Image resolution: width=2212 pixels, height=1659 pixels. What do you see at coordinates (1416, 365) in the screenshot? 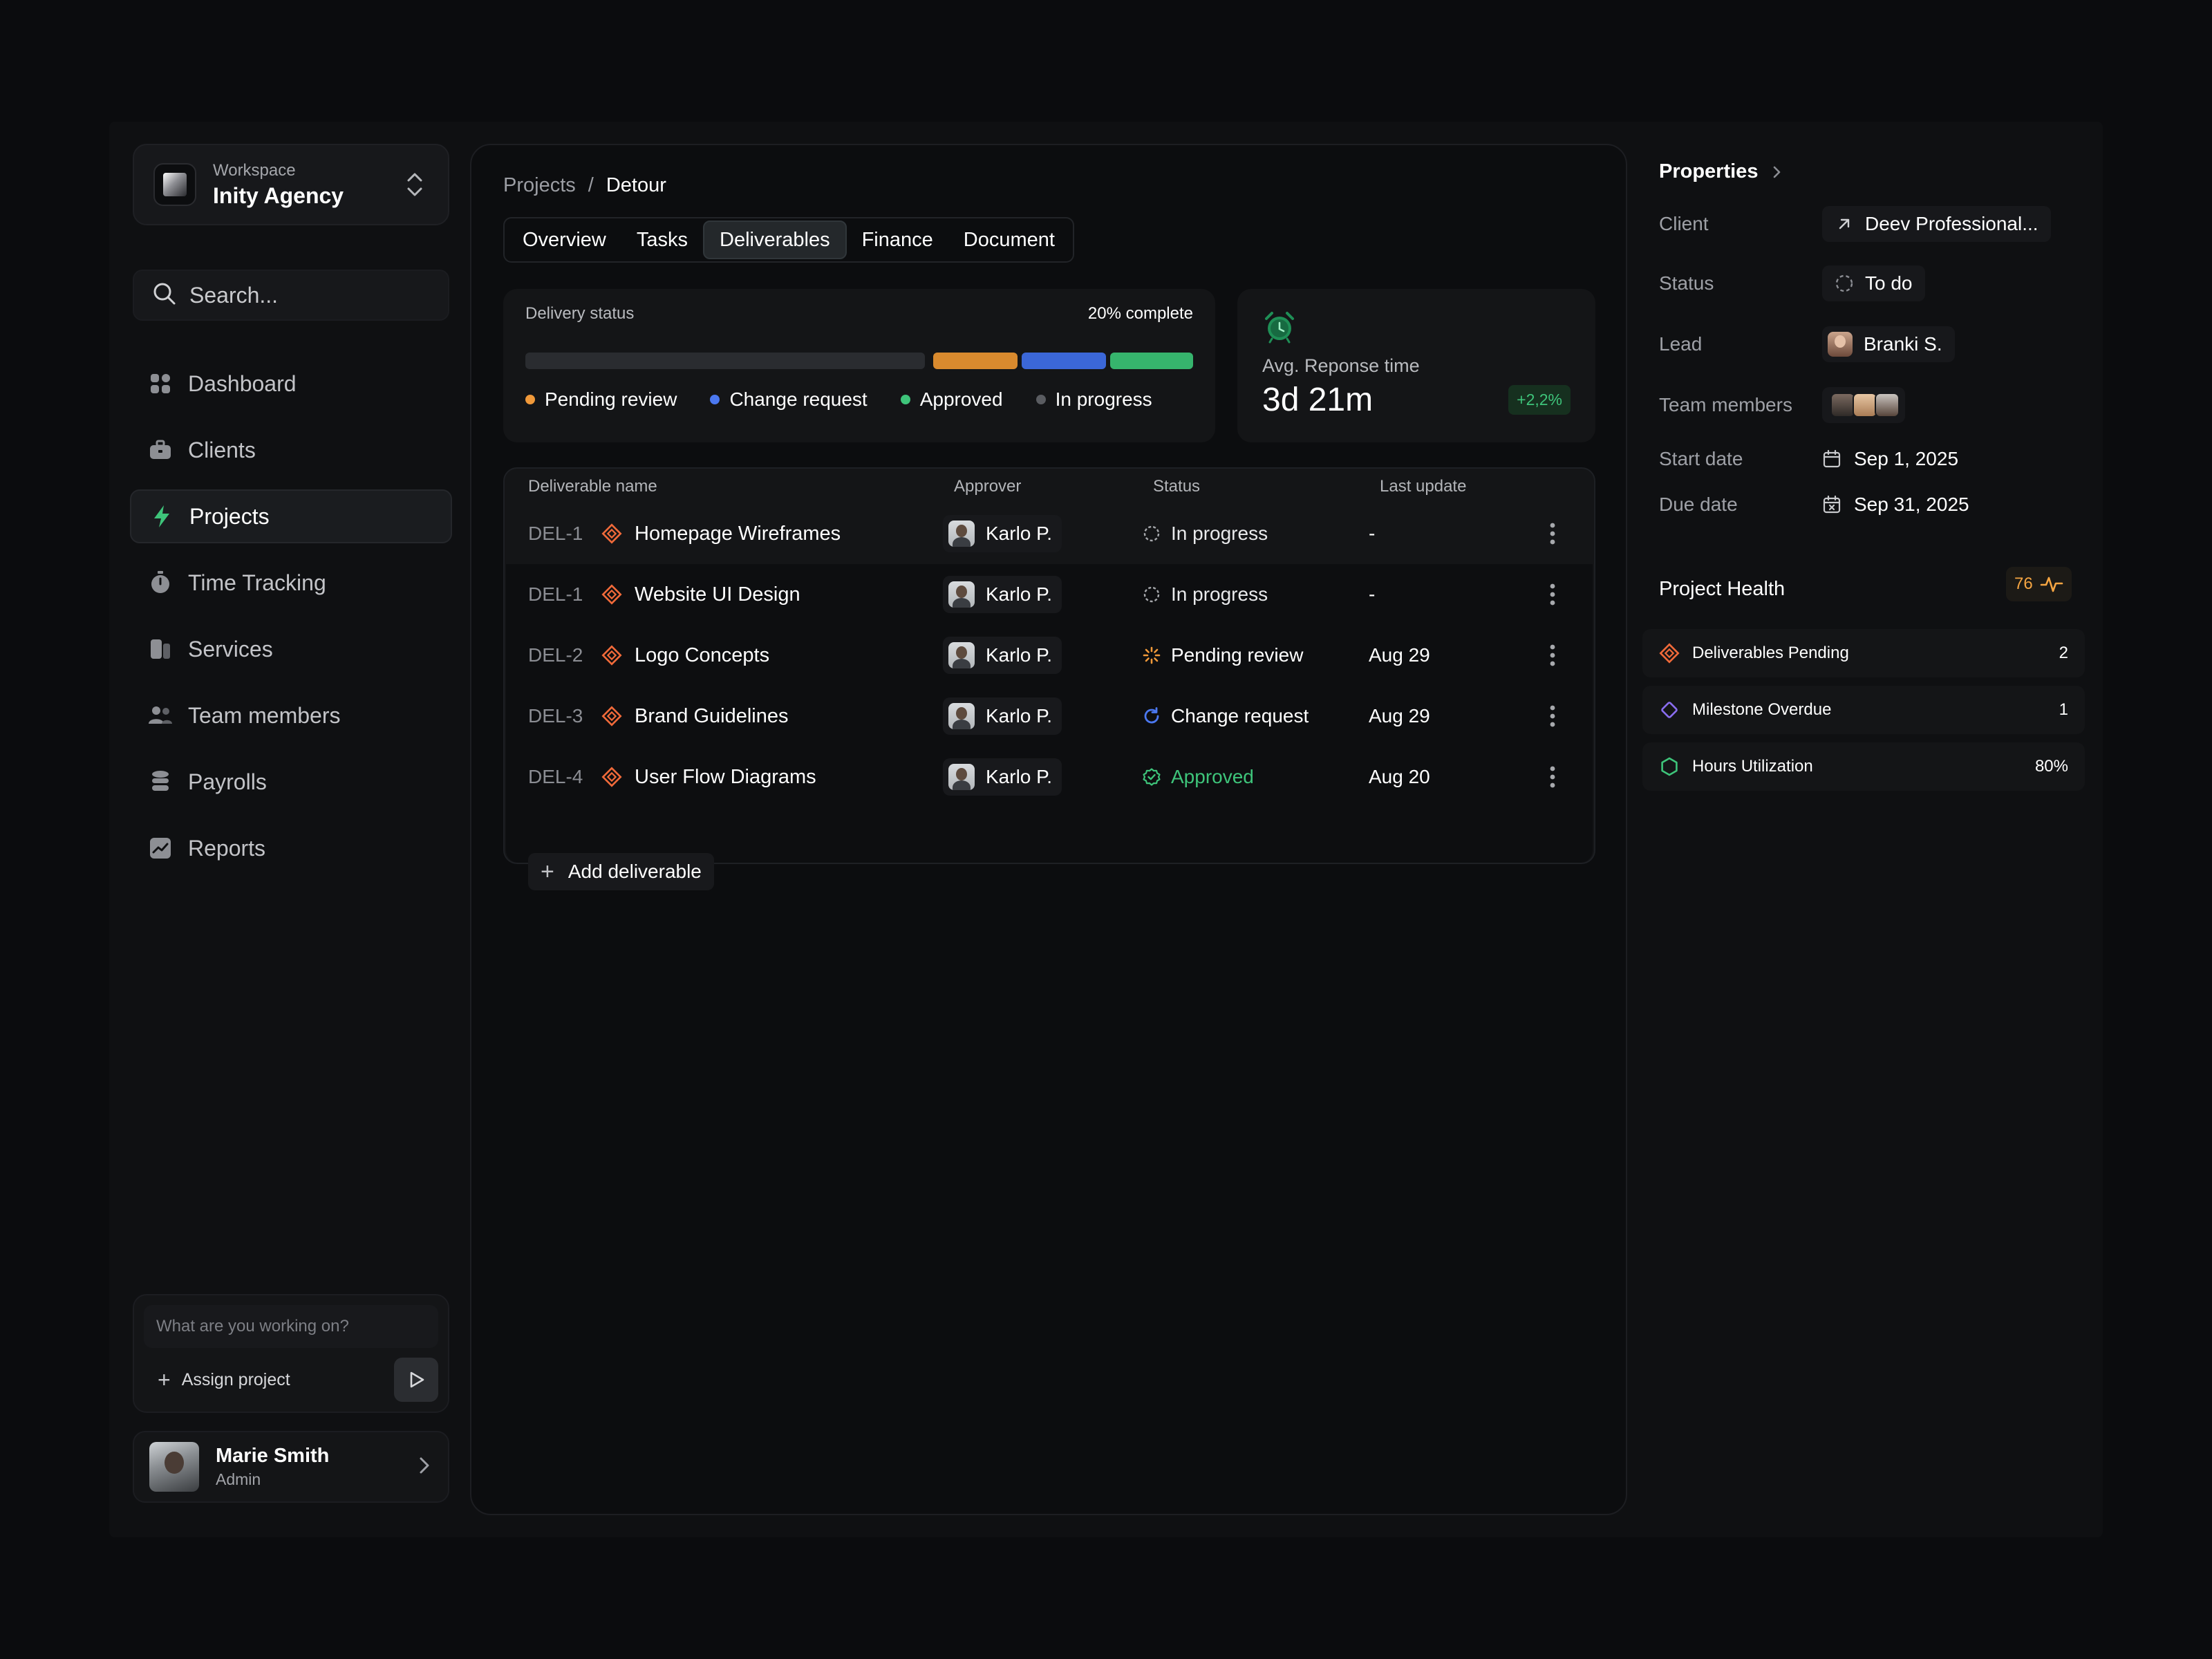
I see `response-time-card: Avg. Reponse time 3d 21m +2,2%` at bounding box center [1416, 365].